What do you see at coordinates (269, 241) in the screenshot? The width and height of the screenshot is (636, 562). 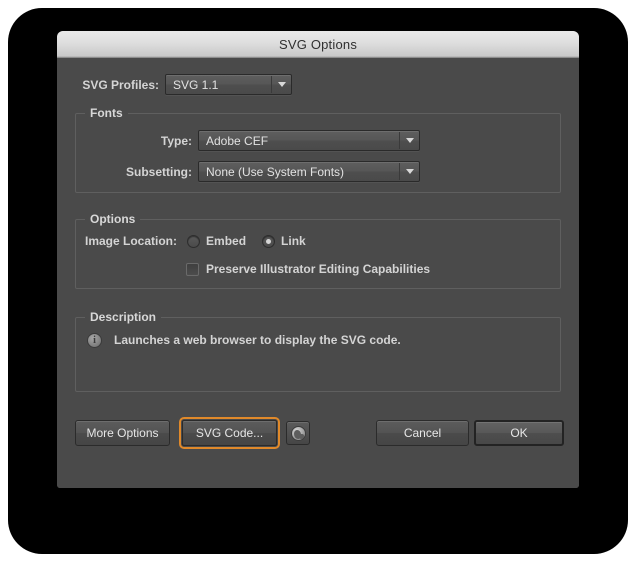 I see `radio-link-indicator` at bounding box center [269, 241].